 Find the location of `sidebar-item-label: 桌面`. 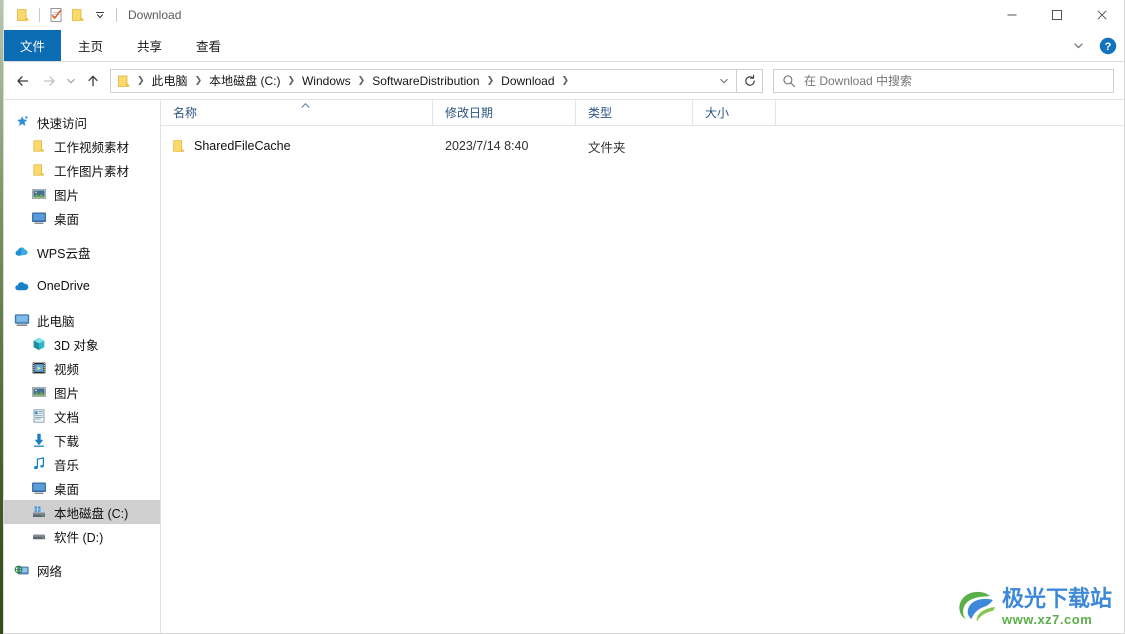

sidebar-item-label: 桌面 is located at coordinates (67, 219).